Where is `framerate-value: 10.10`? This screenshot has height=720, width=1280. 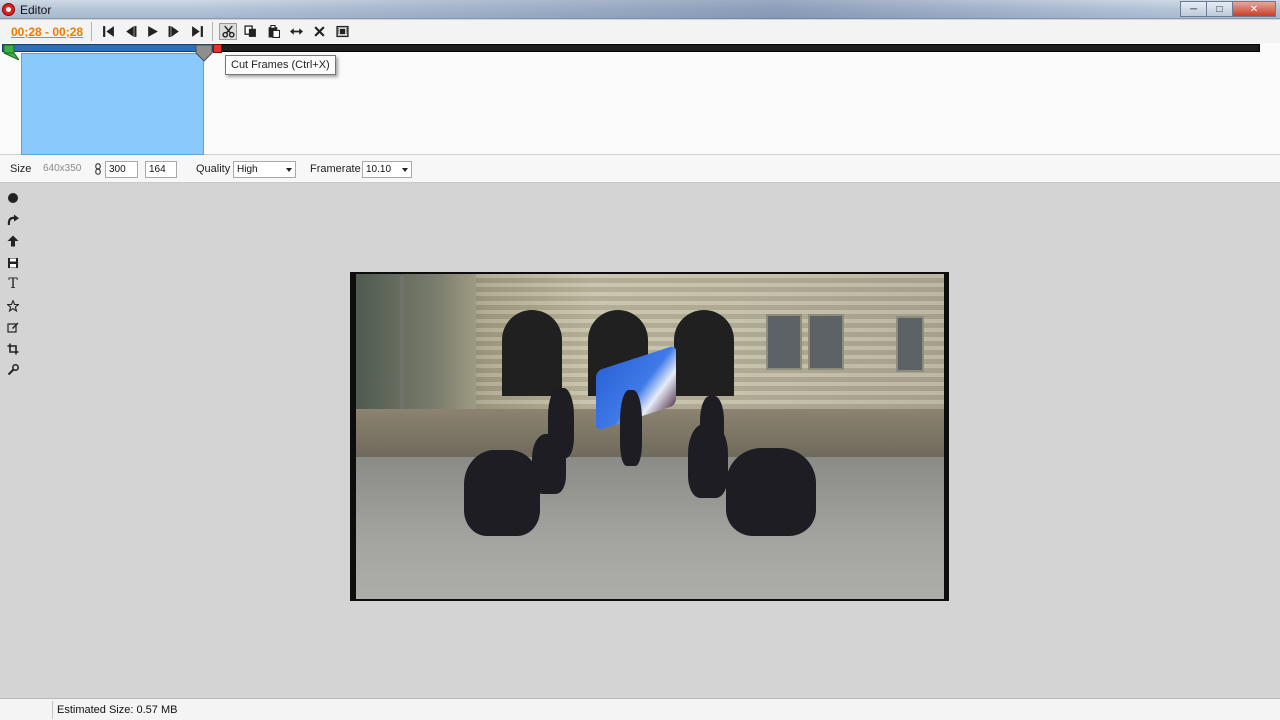
framerate-value: 10.10 is located at coordinates (379, 169).